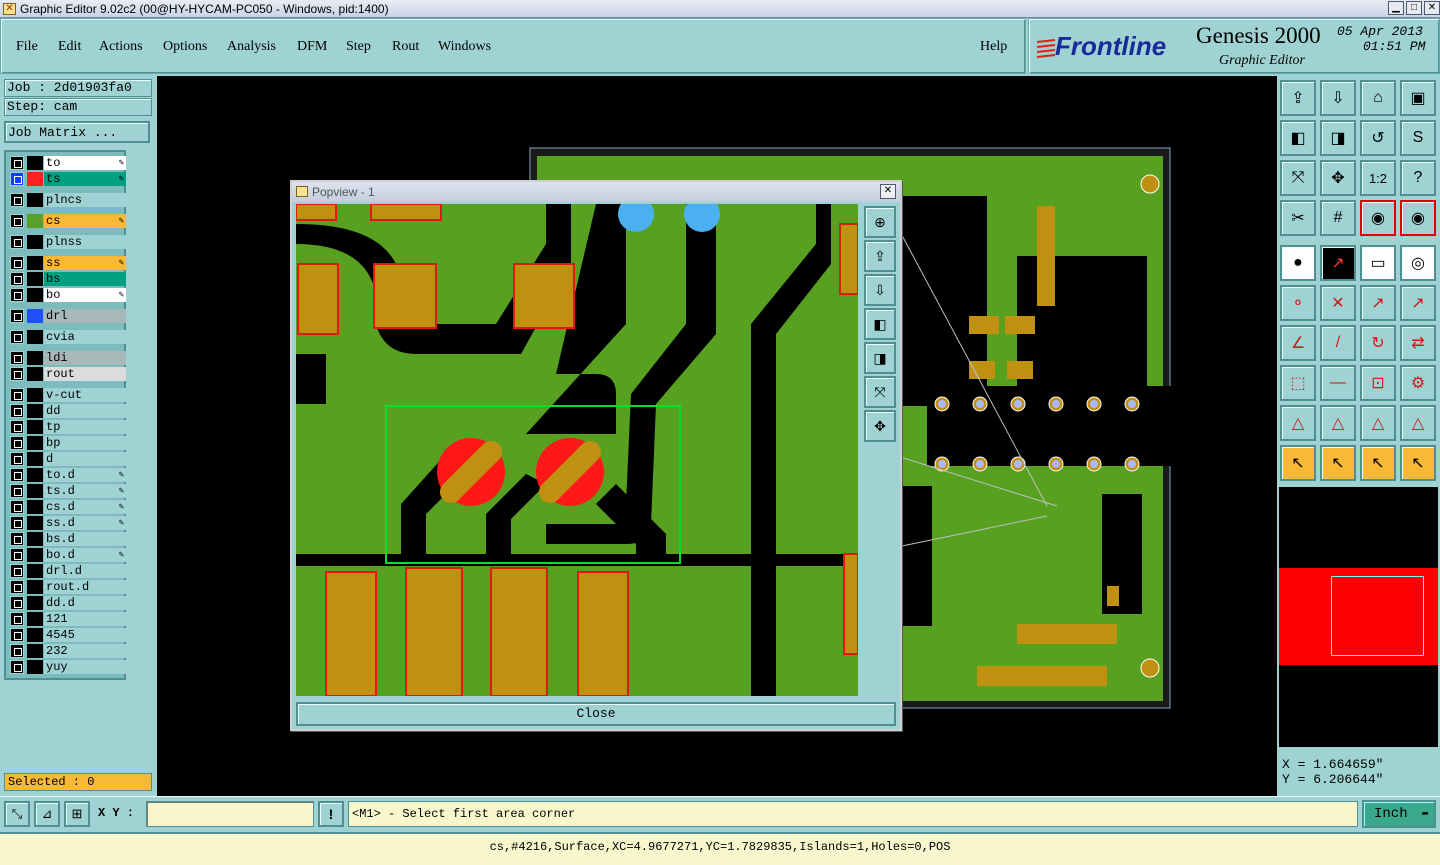 This screenshot has width=1440, height=865. What do you see at coordinates (880, 358) in the screenshot?
I see `popview-pan-right-icon: ◨` at bounding box center [880, 358].